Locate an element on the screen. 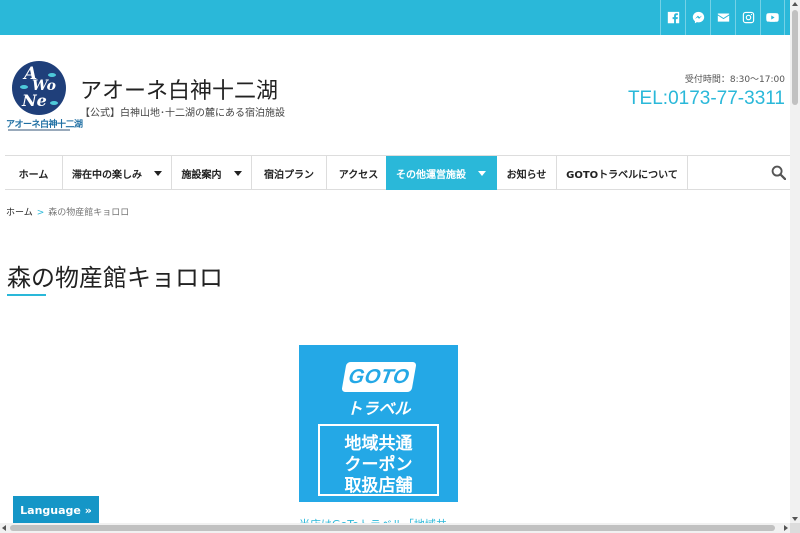 The image size is (800, 533). nav-item-news: お知らせ is located at coordinates (527, 173).